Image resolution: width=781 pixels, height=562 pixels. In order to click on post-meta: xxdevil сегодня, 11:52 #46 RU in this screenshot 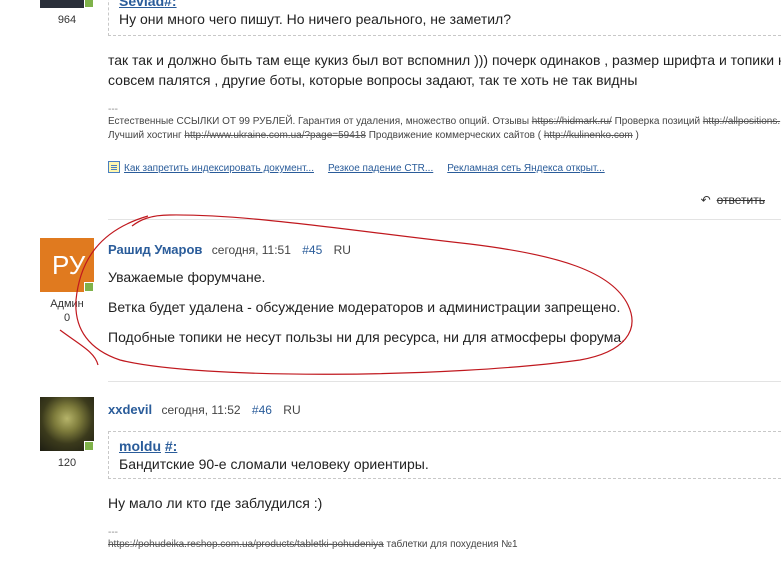, I will do `click(444, 409)`.